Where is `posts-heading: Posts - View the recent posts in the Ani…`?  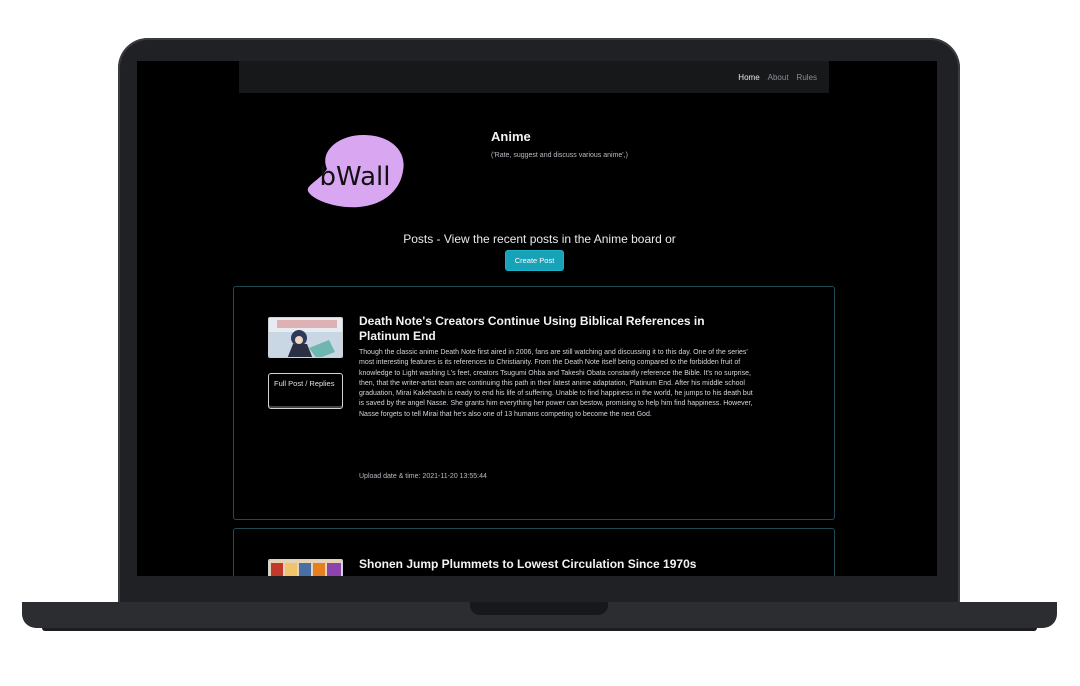
posts-heading: Posts - View the recent posts in the Ani… is located at coordinates (539, 239).